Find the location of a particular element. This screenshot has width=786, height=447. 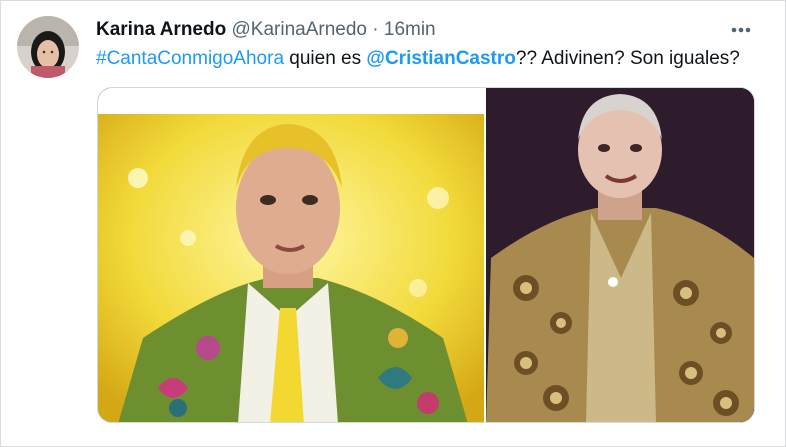

author-handle: @KarinaArnedo is located at coordinates (299, 29).